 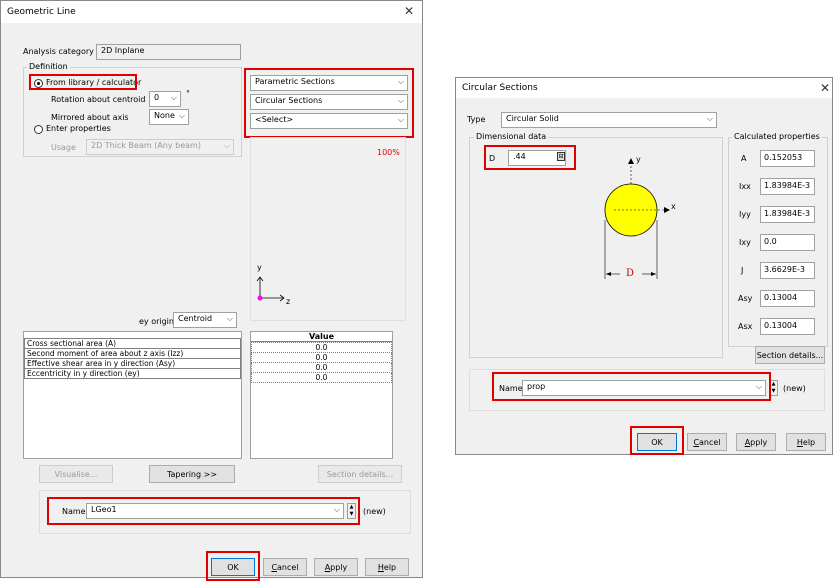 I want to click on rotation-value: 0, so click(x=157, y=97).